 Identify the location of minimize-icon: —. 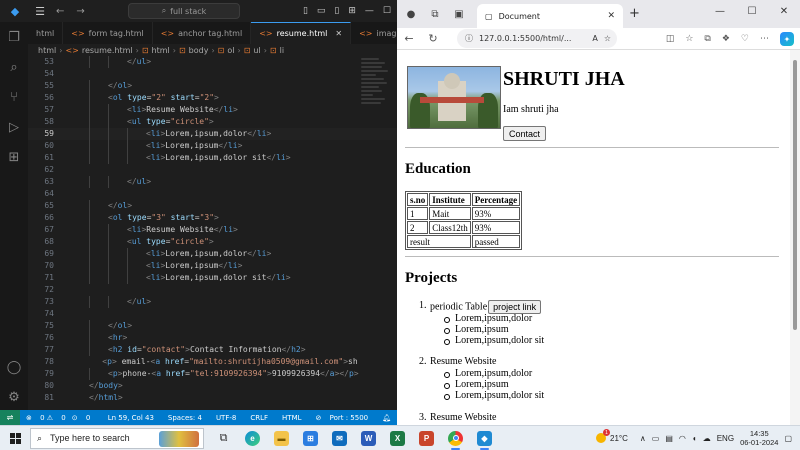
(720, 11).